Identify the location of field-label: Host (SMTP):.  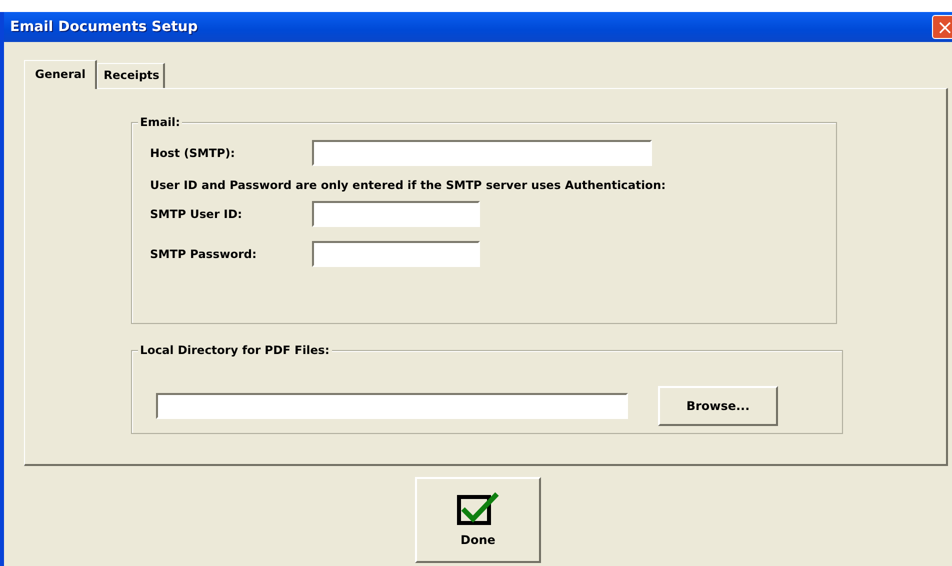
(193, 153).